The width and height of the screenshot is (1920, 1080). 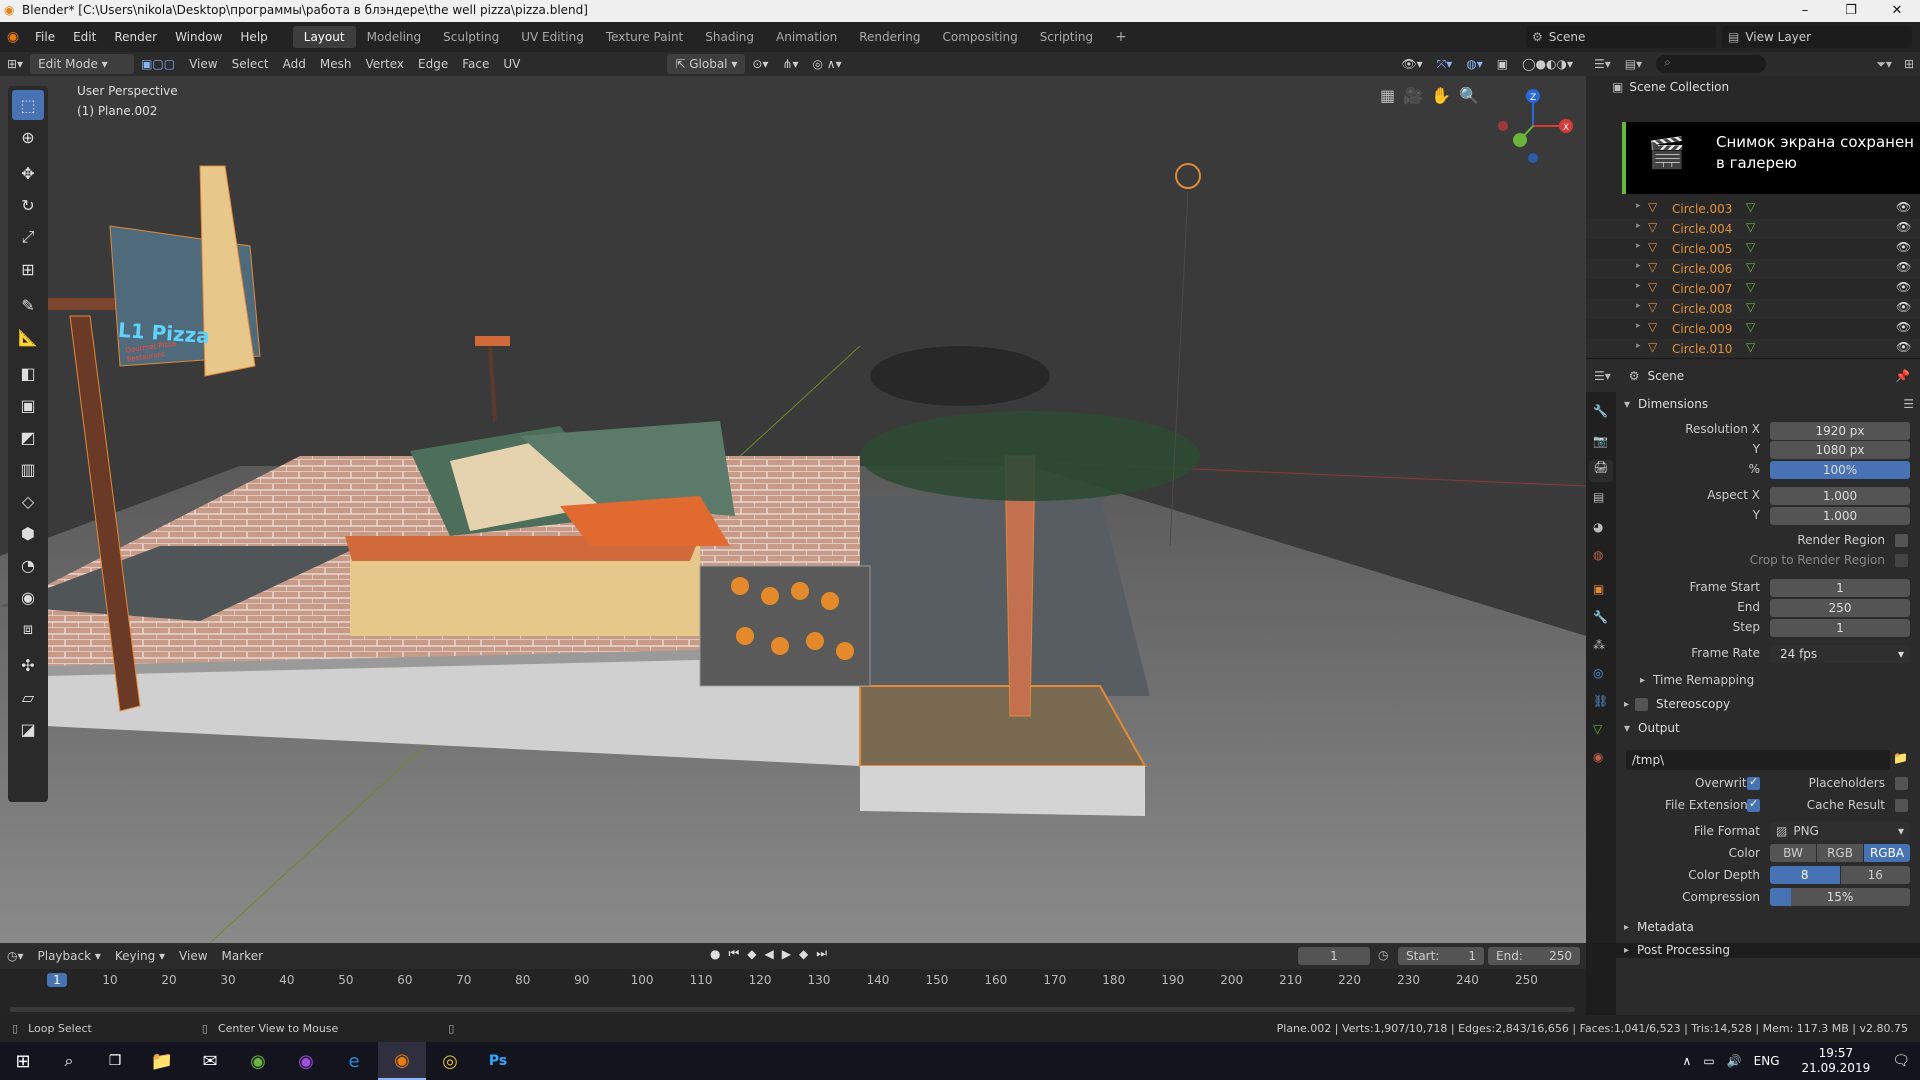 I want to click on frame-end-field: 250, so click(x=1840, y=608).